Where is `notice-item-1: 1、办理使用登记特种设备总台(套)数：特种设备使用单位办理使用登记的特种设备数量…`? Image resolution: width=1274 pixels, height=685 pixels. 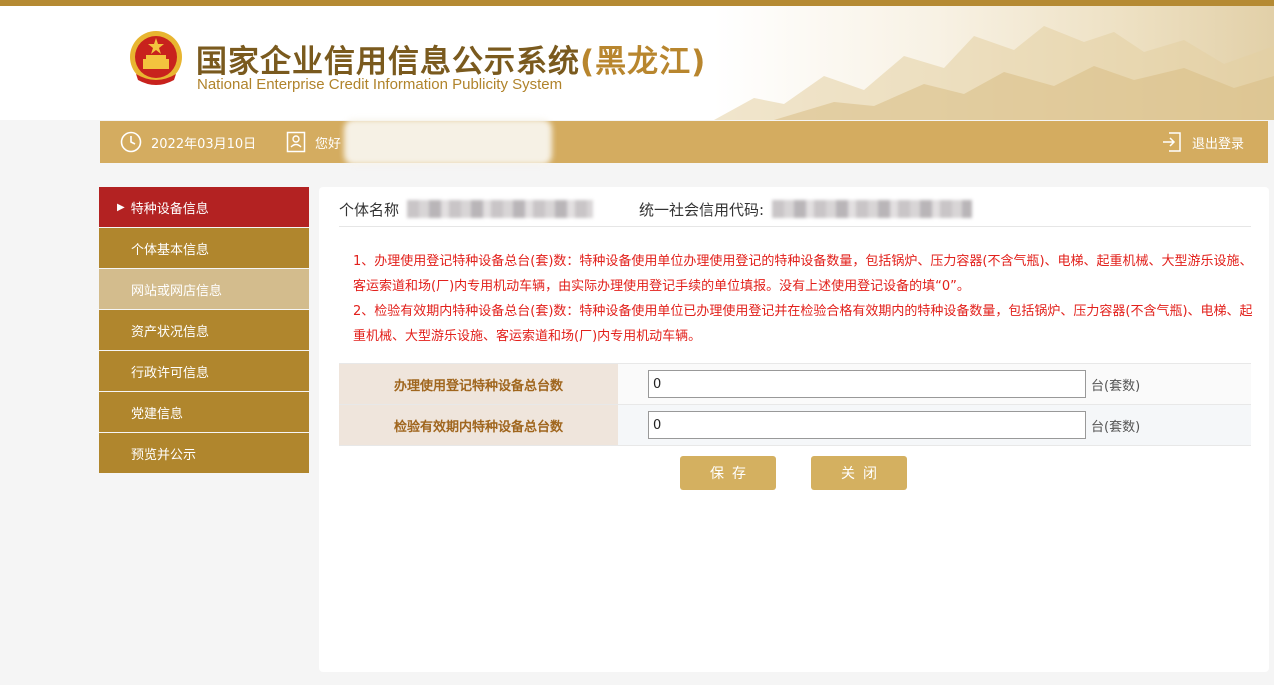 notice-item-1: 1、办理使用登记特种设备总台(套)数：特种设备使用单位办理使用登记的特种设备数量… is located at coordinates (803, 274).